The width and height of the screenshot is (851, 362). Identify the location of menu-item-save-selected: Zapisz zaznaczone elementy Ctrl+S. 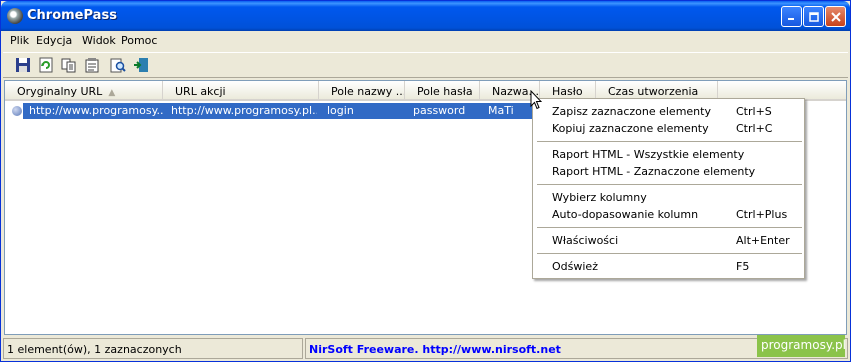
(668, 111).